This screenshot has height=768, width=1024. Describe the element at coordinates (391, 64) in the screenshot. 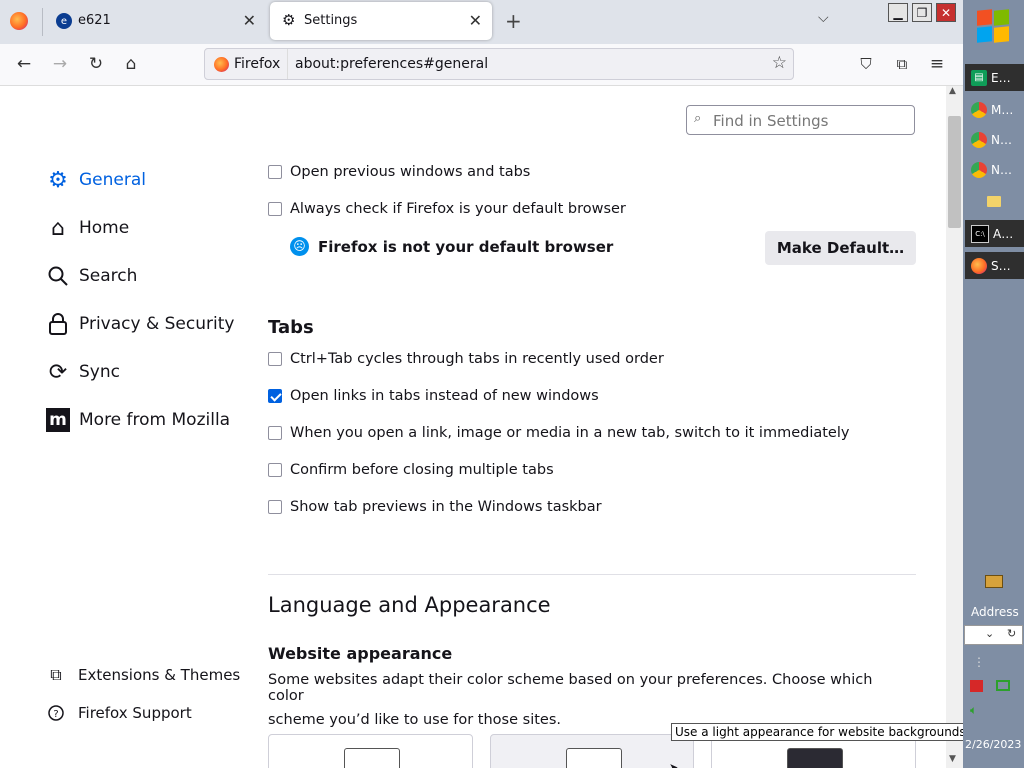

I see `url-text: about:preferences#general` at that location.